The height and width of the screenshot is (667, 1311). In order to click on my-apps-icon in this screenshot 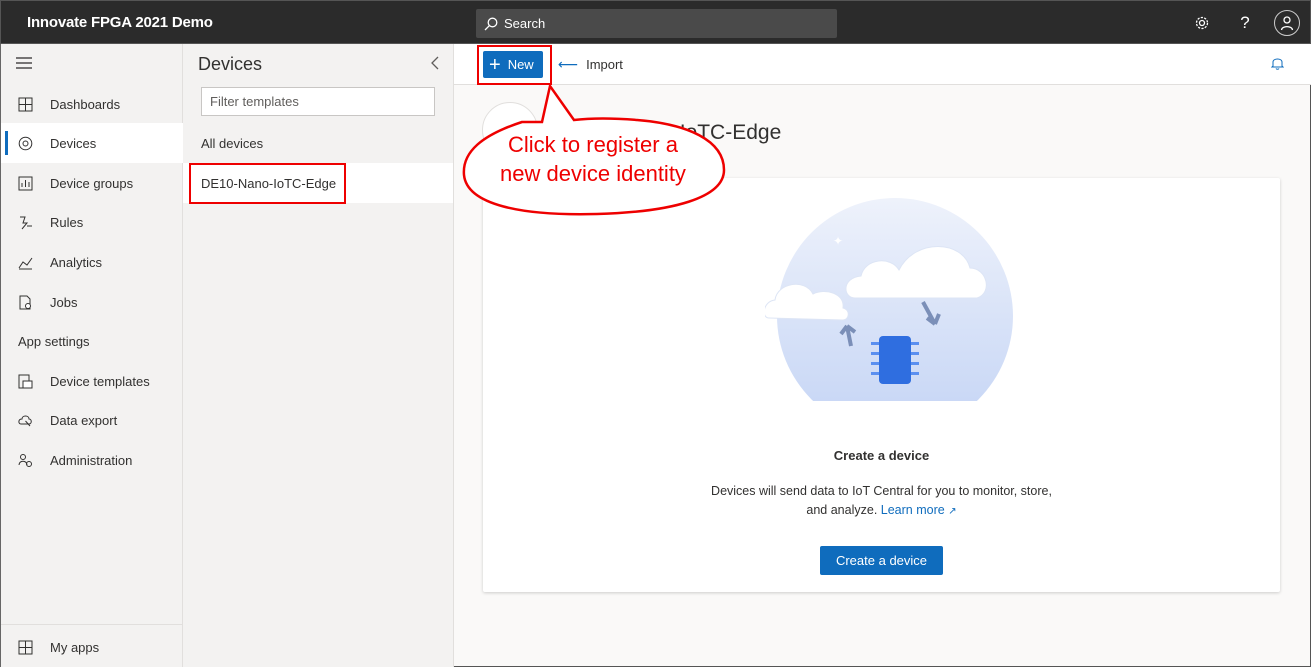, I will do `click(25, 647)`.